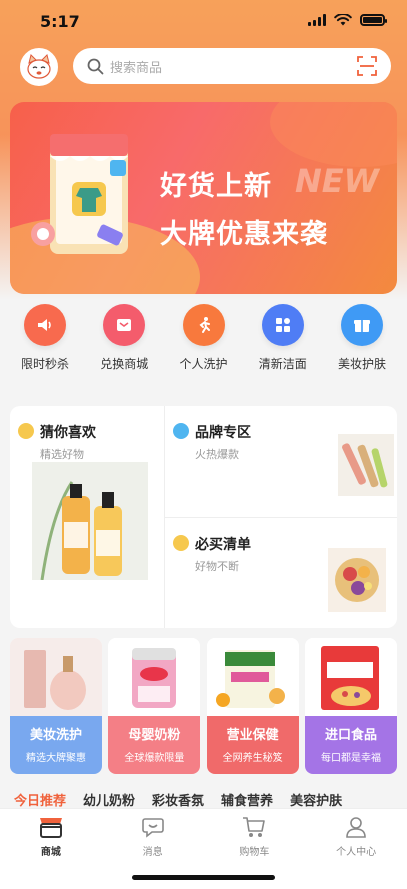 The height and width of the screenshot is (889, 407). Describe the element at coordinates (252, 678) in the screenshot. I see `probiotic-product-image` at that location.